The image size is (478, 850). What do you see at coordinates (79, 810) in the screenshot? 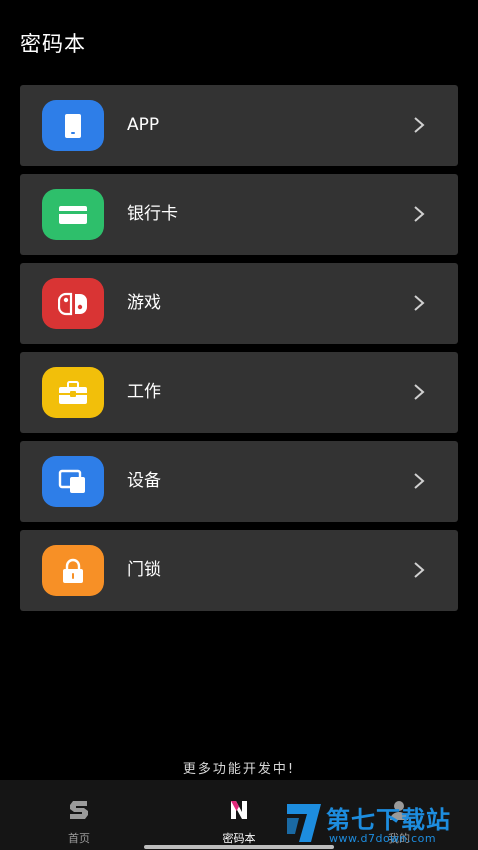
I see `home-s-icon` at bounding box center [79, 810].